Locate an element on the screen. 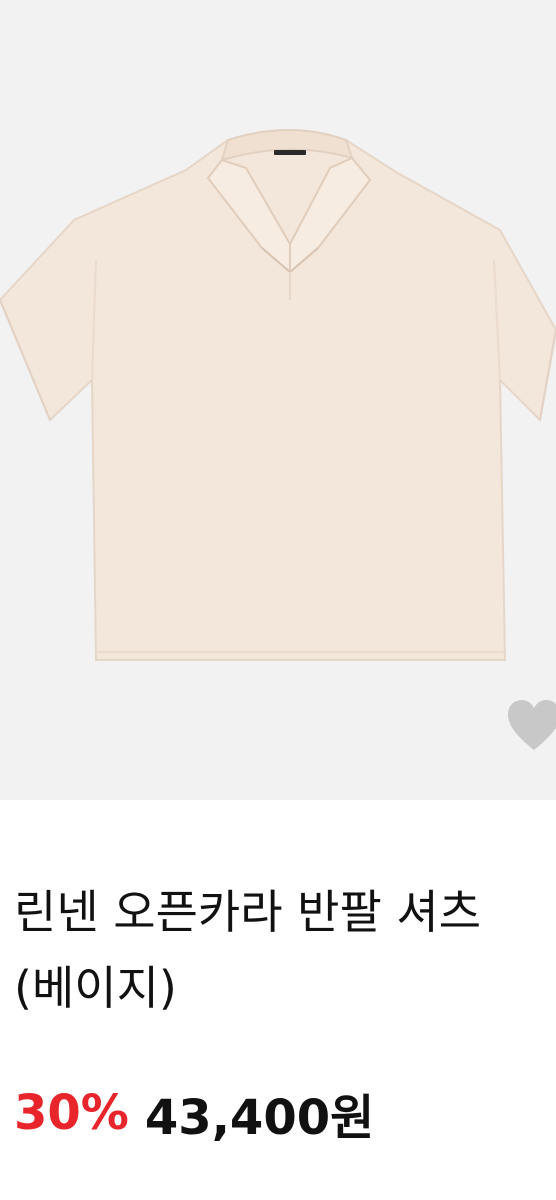 The image size is (556, 1200). wishlist-button is located at coordinates (530, 726).